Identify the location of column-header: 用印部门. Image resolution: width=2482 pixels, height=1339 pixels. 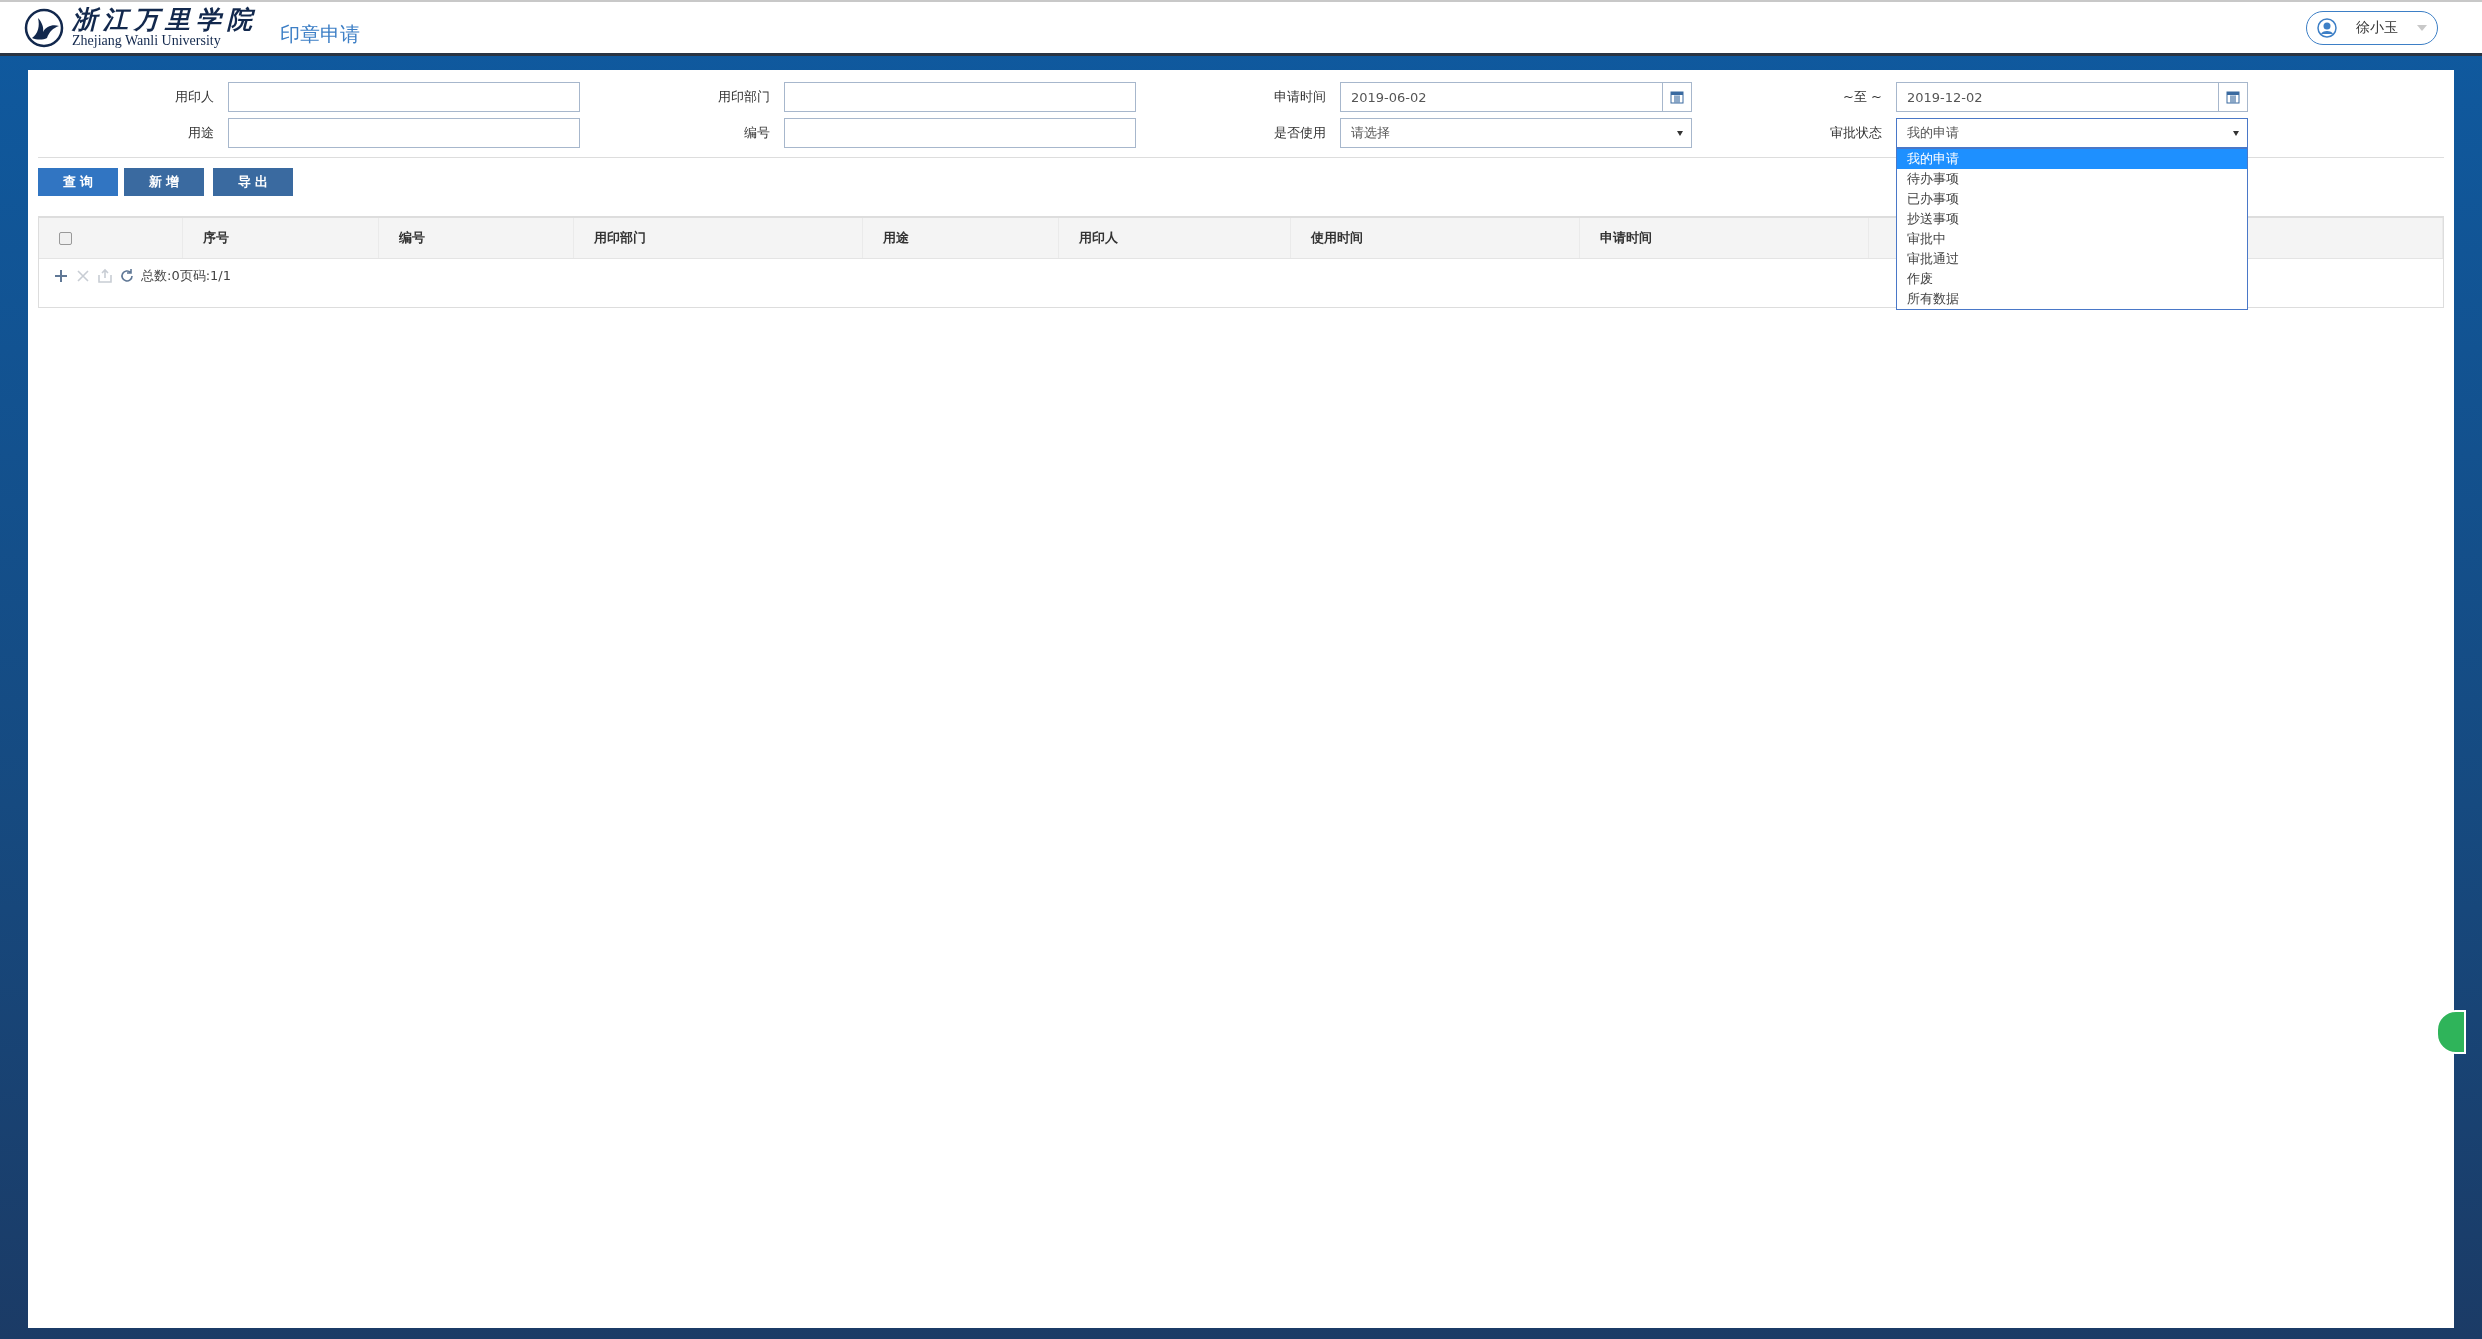
(620, 238).